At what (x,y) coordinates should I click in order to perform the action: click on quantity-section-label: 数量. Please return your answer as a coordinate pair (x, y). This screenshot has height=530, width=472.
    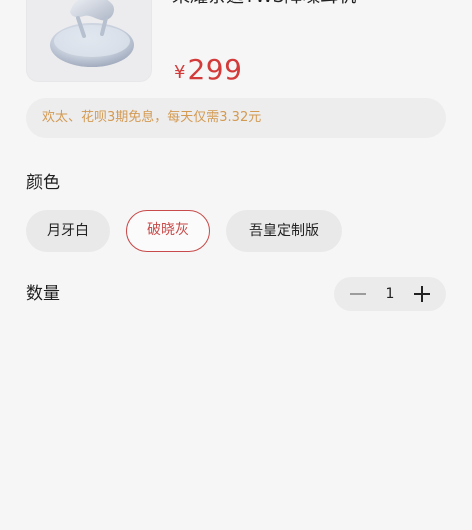
    Looking at the image, I should click on (43, 294).